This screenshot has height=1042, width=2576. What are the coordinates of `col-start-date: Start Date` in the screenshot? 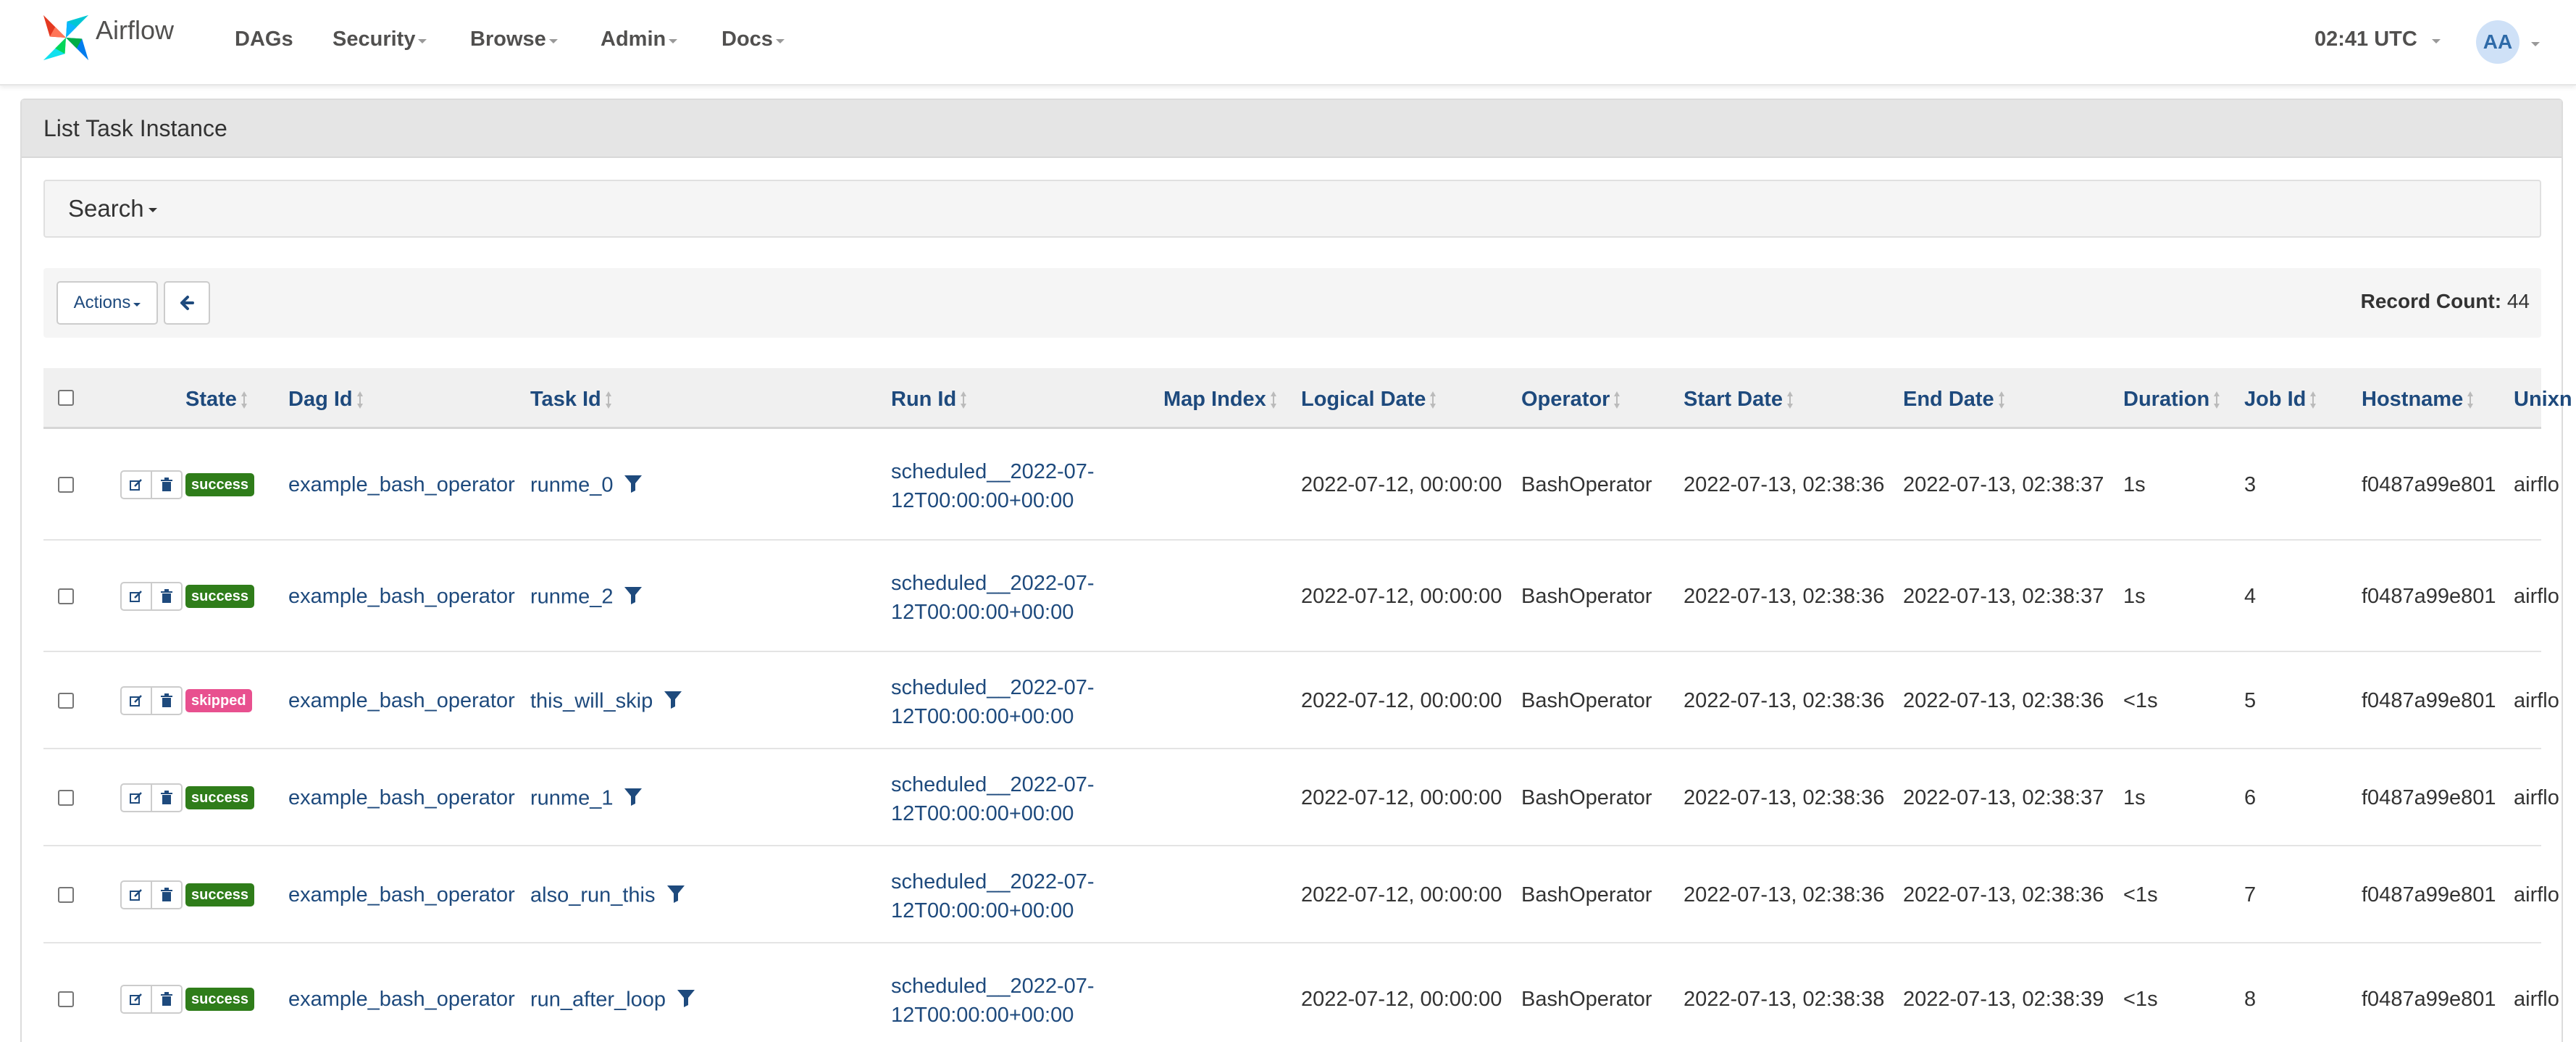 It's located at (1738, 400).